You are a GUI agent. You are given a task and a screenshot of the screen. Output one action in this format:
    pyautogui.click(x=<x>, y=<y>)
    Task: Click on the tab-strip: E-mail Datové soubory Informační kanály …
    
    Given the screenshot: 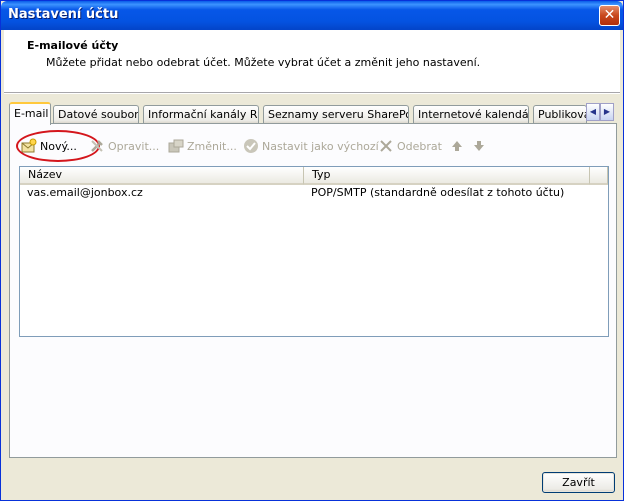 What is the action you would take?
    pyautogui.click(x=313, y=113)
    